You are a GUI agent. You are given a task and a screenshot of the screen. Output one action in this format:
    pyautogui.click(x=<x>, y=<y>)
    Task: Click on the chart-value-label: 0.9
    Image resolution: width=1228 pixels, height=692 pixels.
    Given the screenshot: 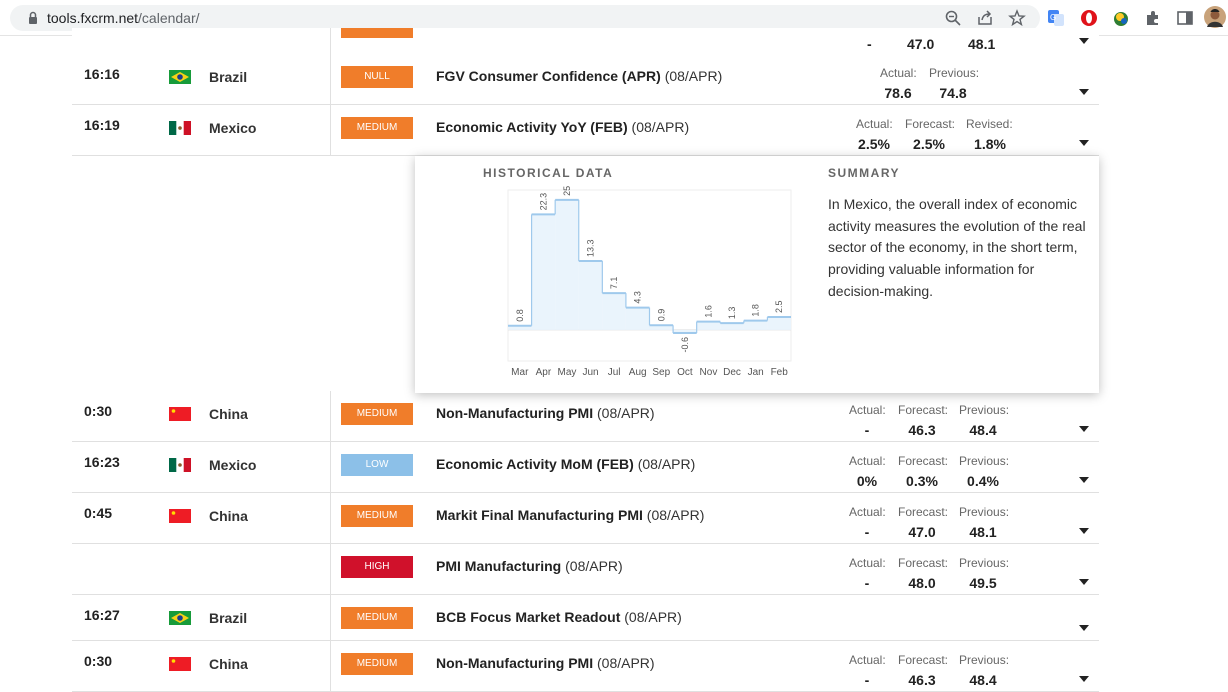 What is the action you would take?
    pyautogui.click(x=661, y=315)
    